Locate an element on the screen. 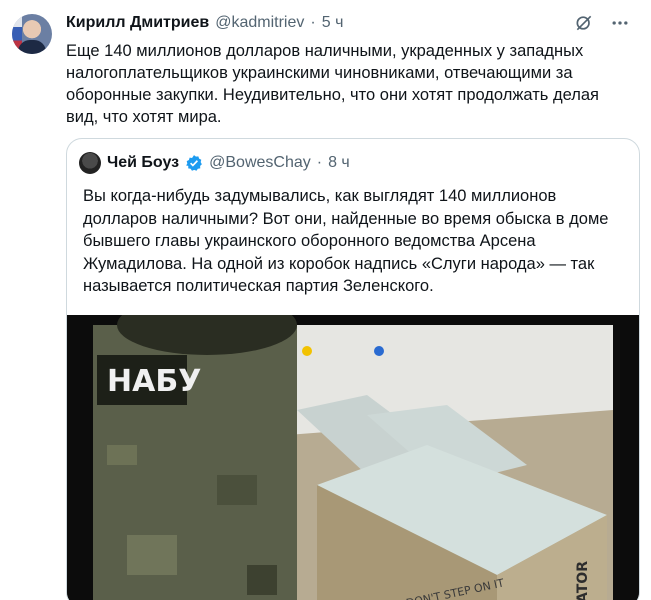 This screenshot has height=600, width=651. header-actions is located at coordinates (602, 23).